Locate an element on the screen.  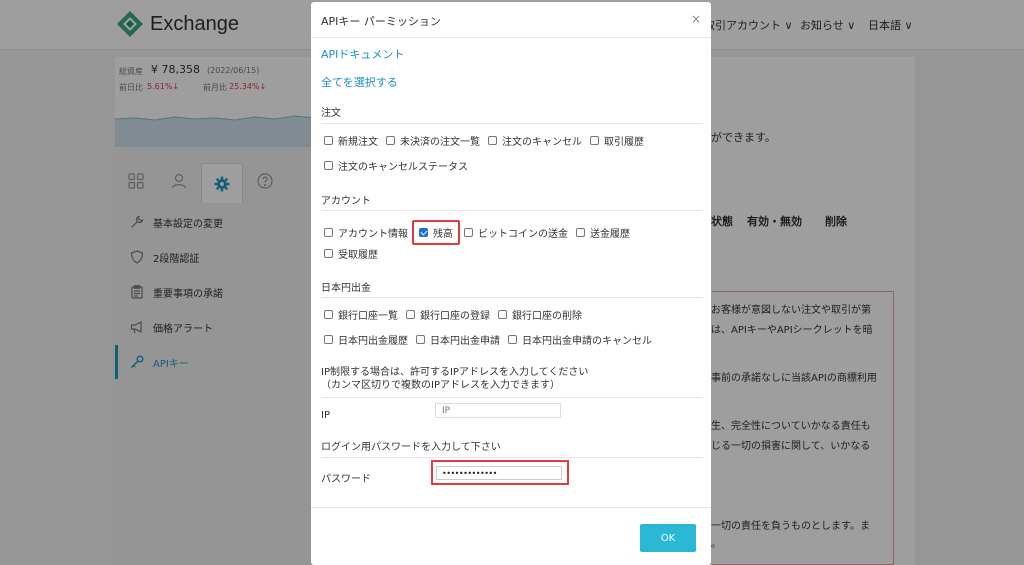
section-title-jpy-withdrawal: 日本円出金 is located at coordinates (346, 288).